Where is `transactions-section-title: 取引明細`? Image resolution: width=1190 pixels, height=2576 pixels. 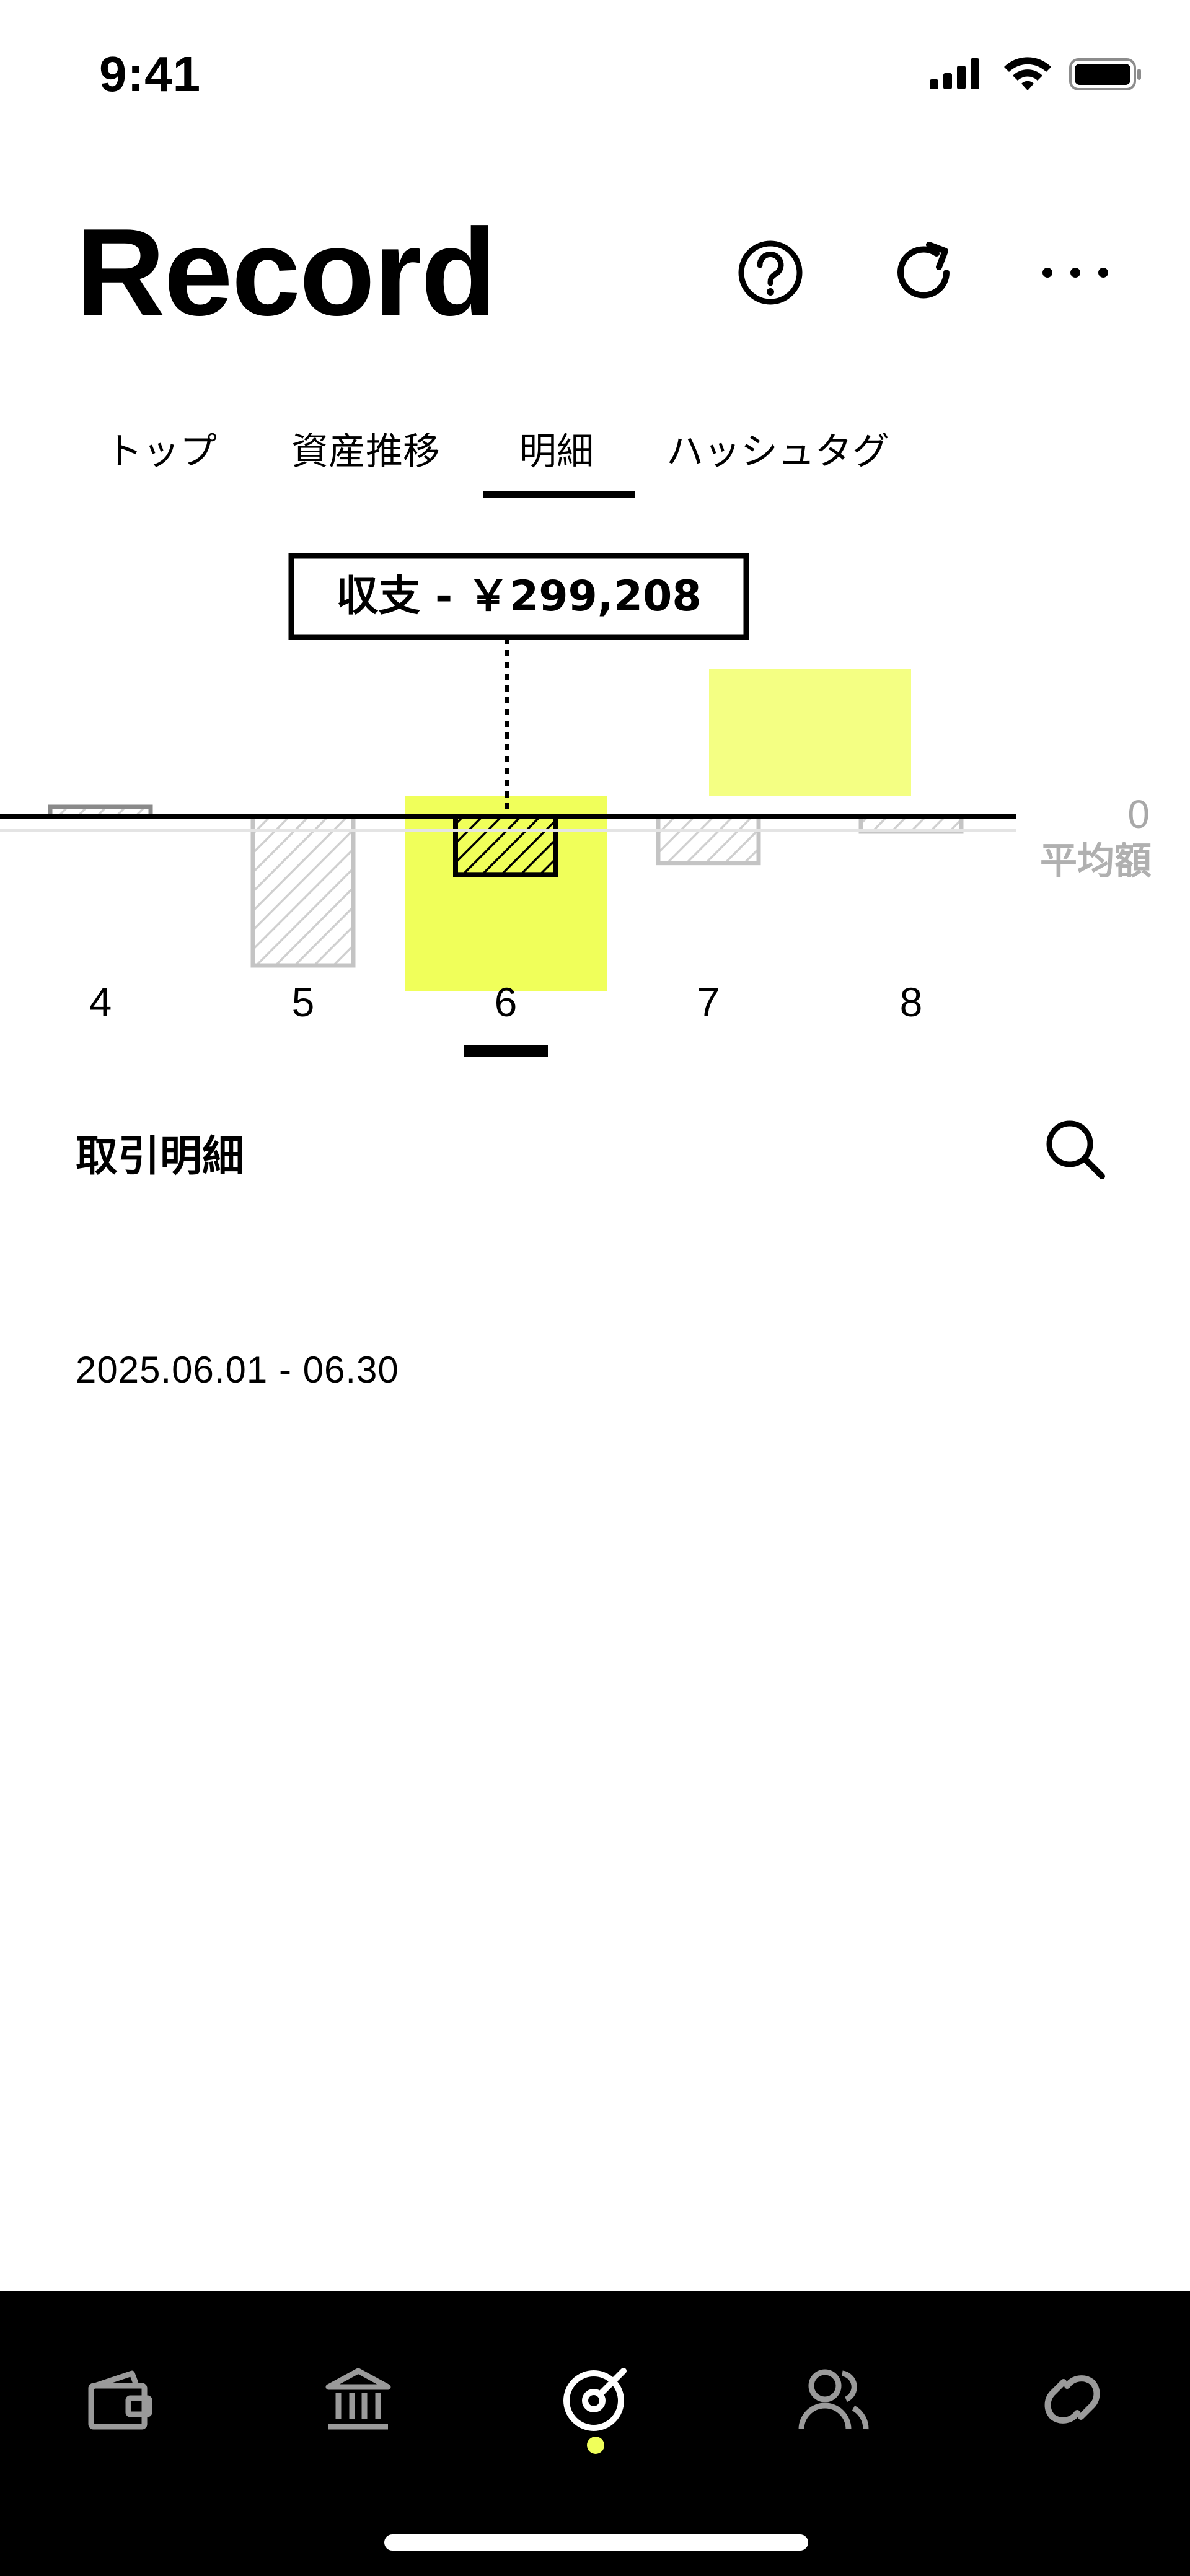
transactions-section-title: 取引明細 is located at coordinates (160, 1156).